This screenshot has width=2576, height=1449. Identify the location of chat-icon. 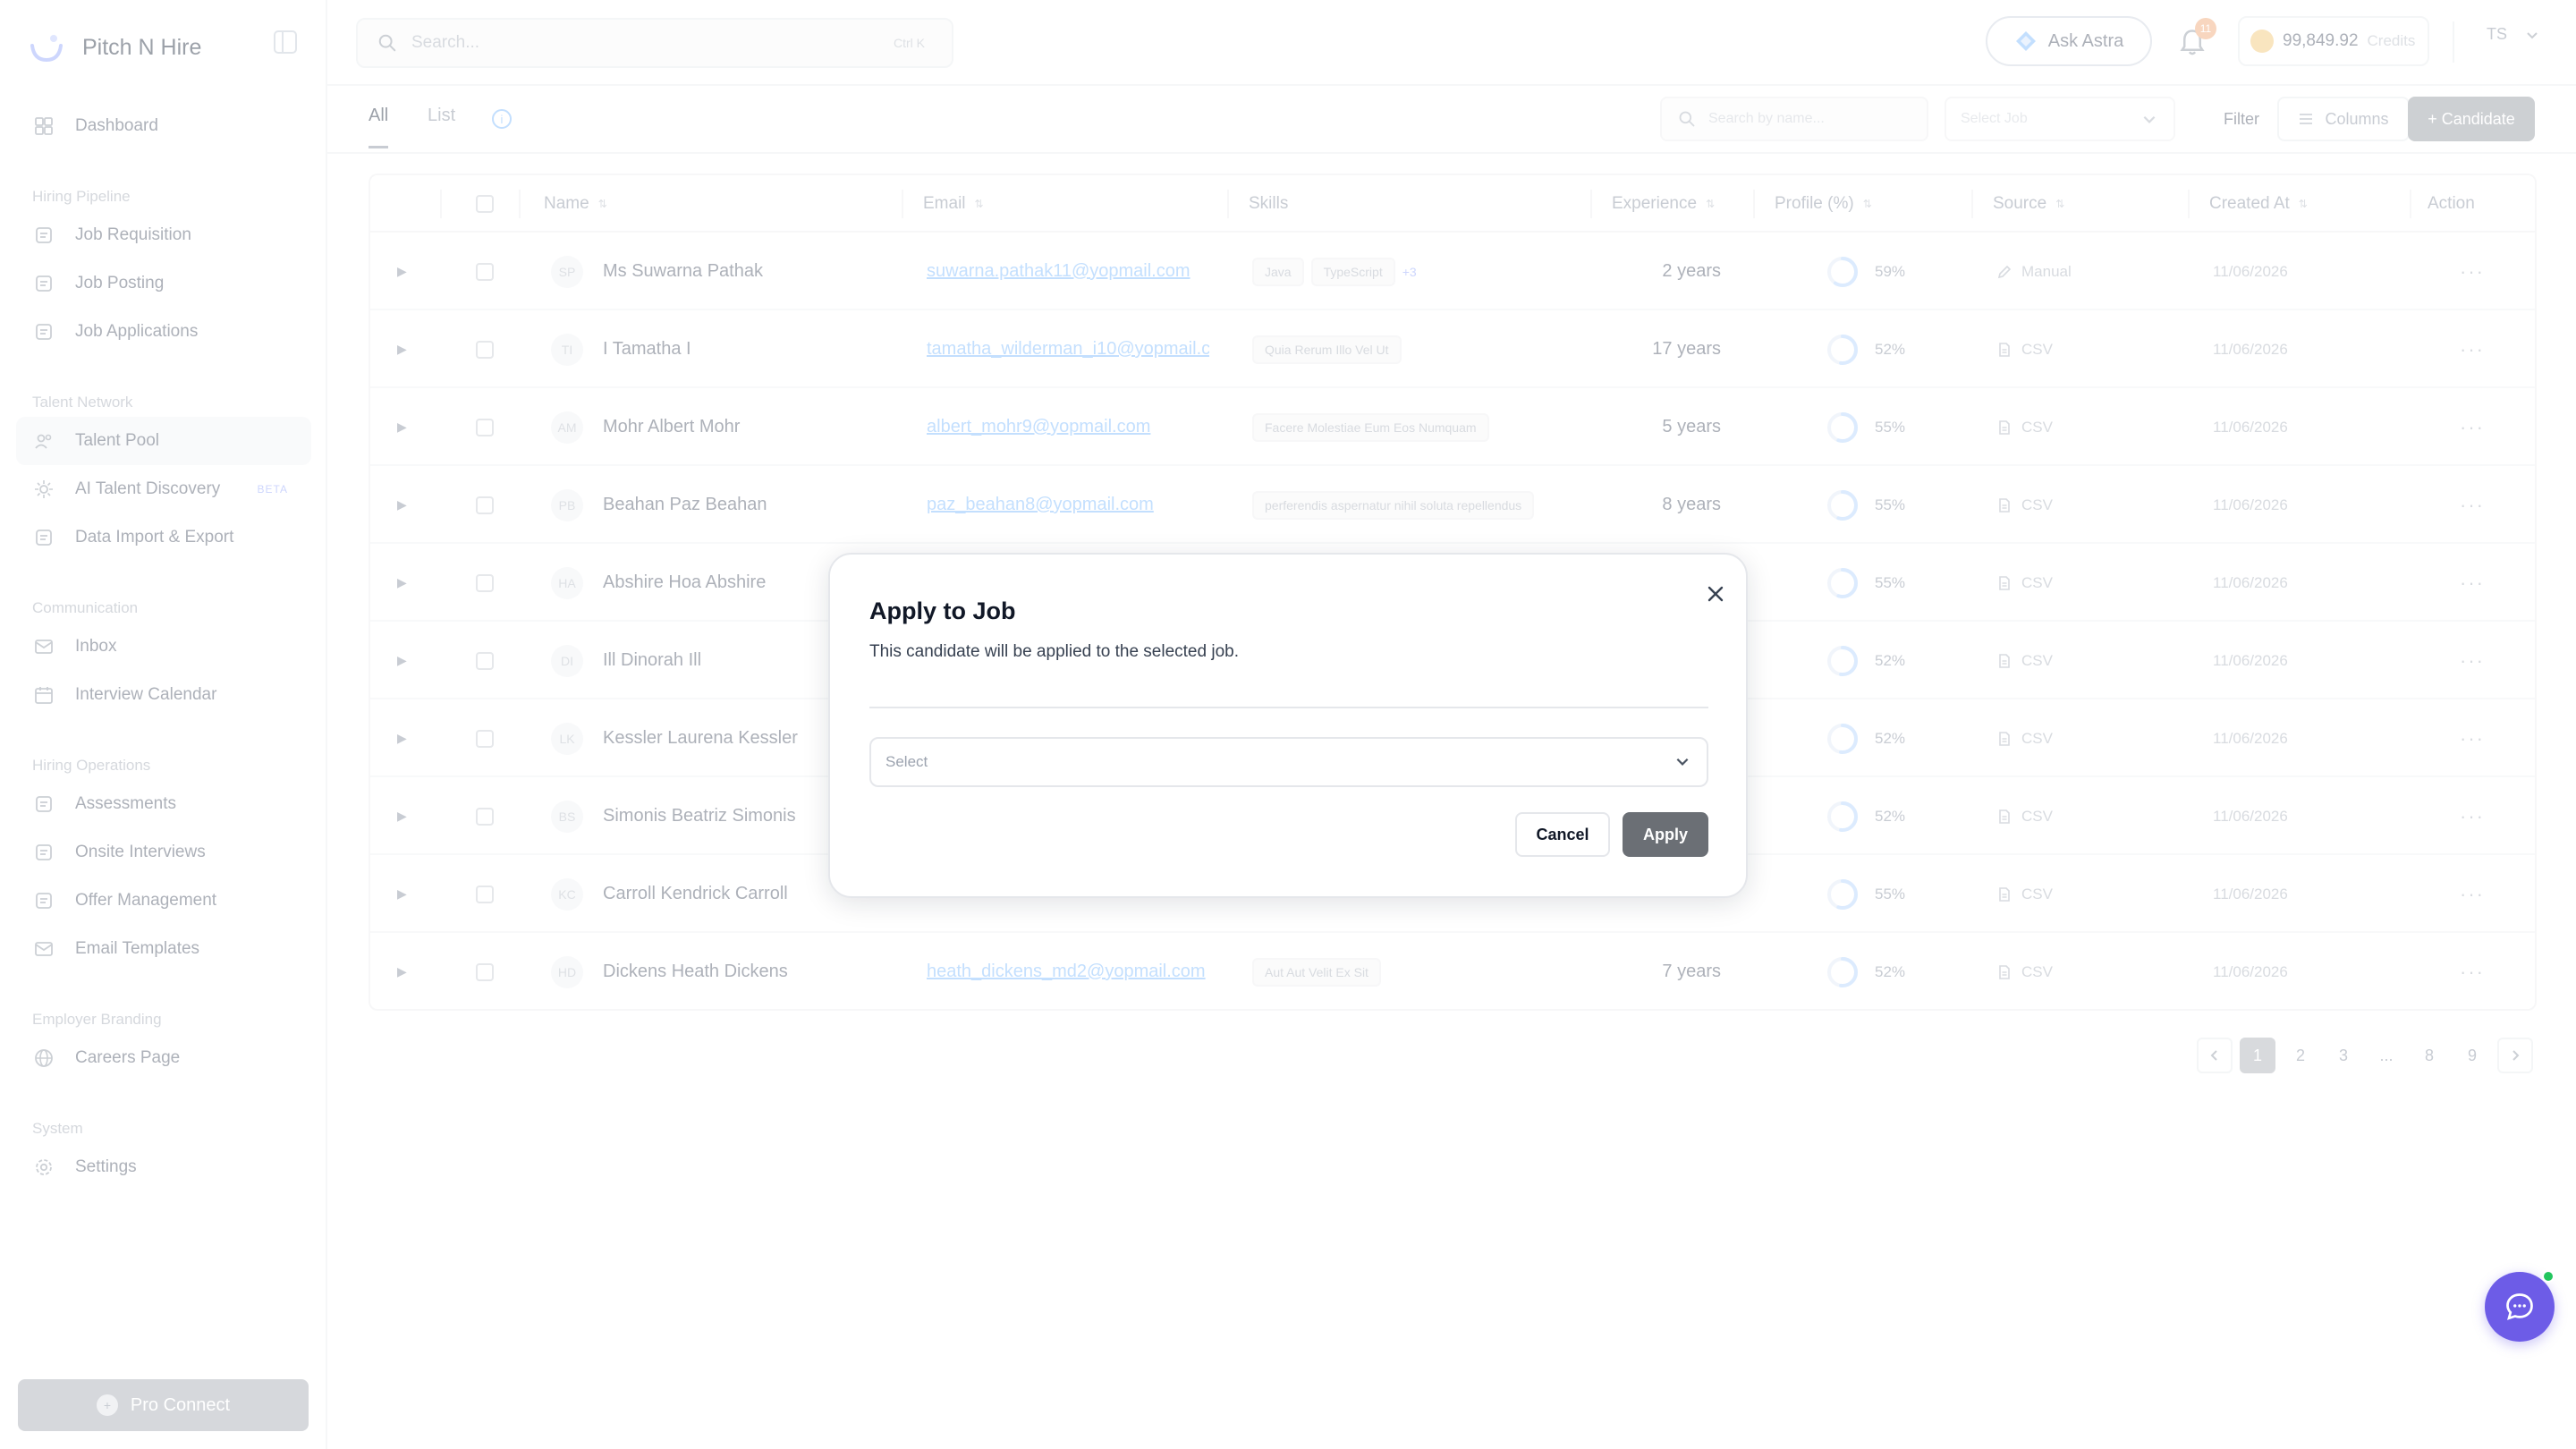
(2519, 1306).